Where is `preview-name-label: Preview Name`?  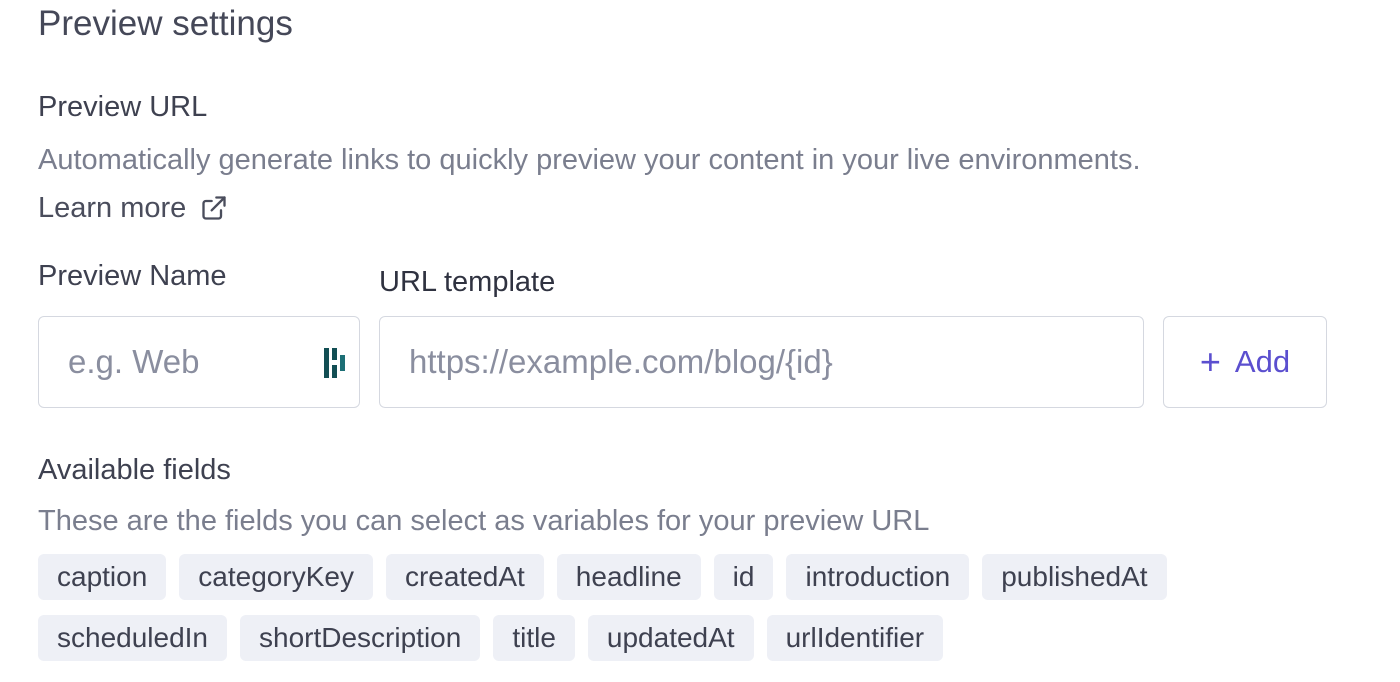 preview-name-label: Preview Name is located at coordinates (132, 276).